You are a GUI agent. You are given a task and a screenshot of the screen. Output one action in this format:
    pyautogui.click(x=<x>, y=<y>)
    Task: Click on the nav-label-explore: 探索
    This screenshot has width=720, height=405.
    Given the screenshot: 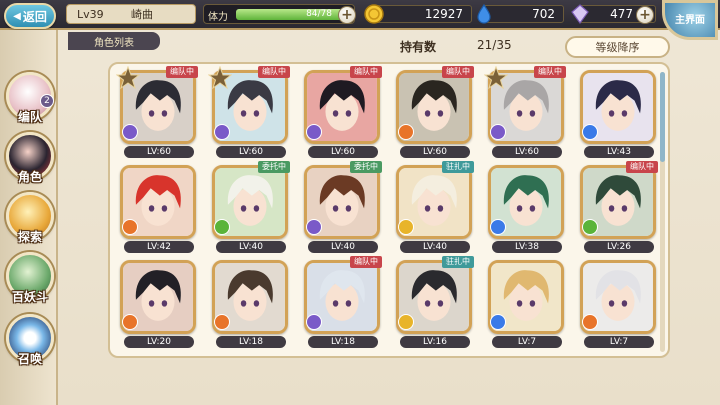 What is the action you would take?
    pyautogui.click(x=29, y=237)
    